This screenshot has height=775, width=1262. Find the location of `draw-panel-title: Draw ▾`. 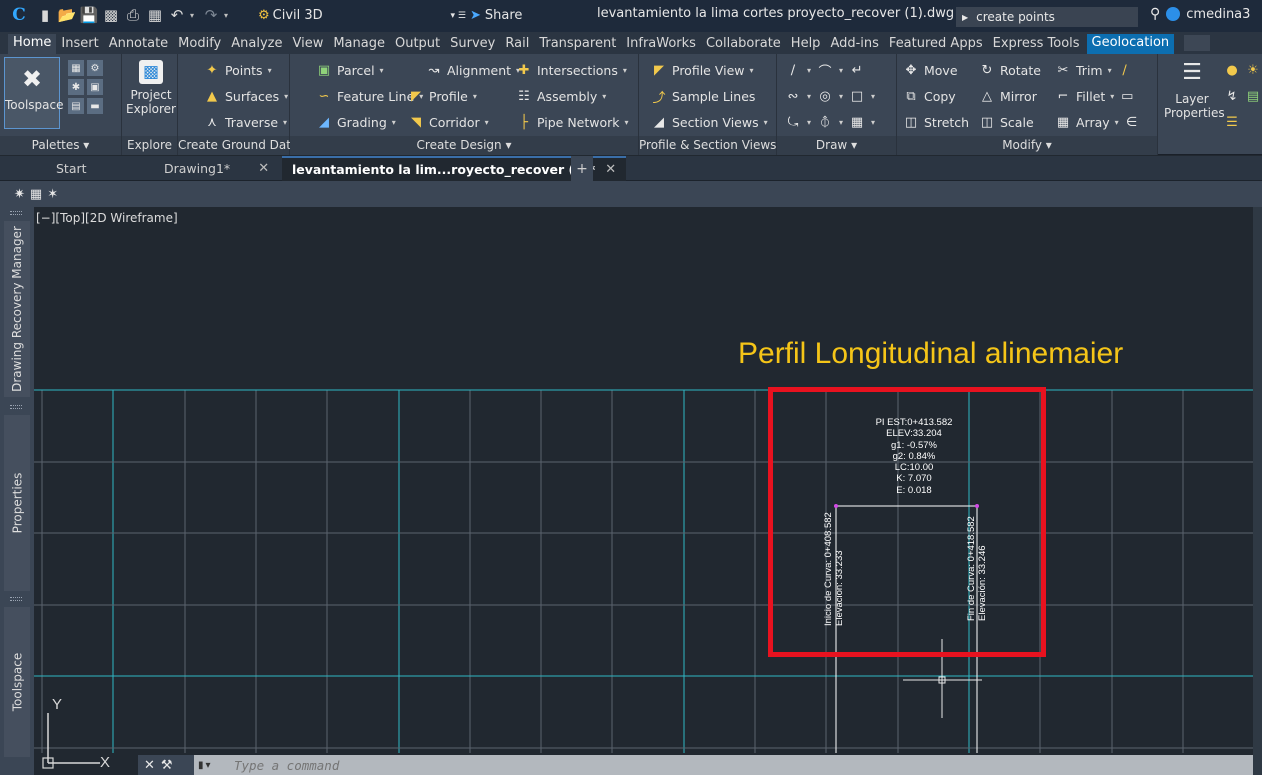

draw-panel-title: Draw ▾ is located at coordinates (836, 145).